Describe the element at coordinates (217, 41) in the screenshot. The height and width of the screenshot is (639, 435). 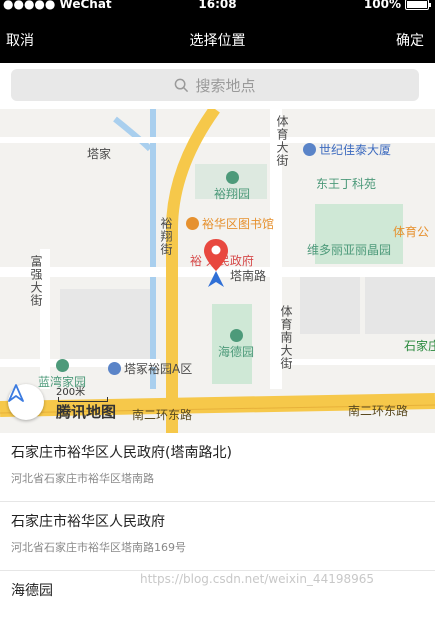
I see `page-title: 选择位置` at that location.